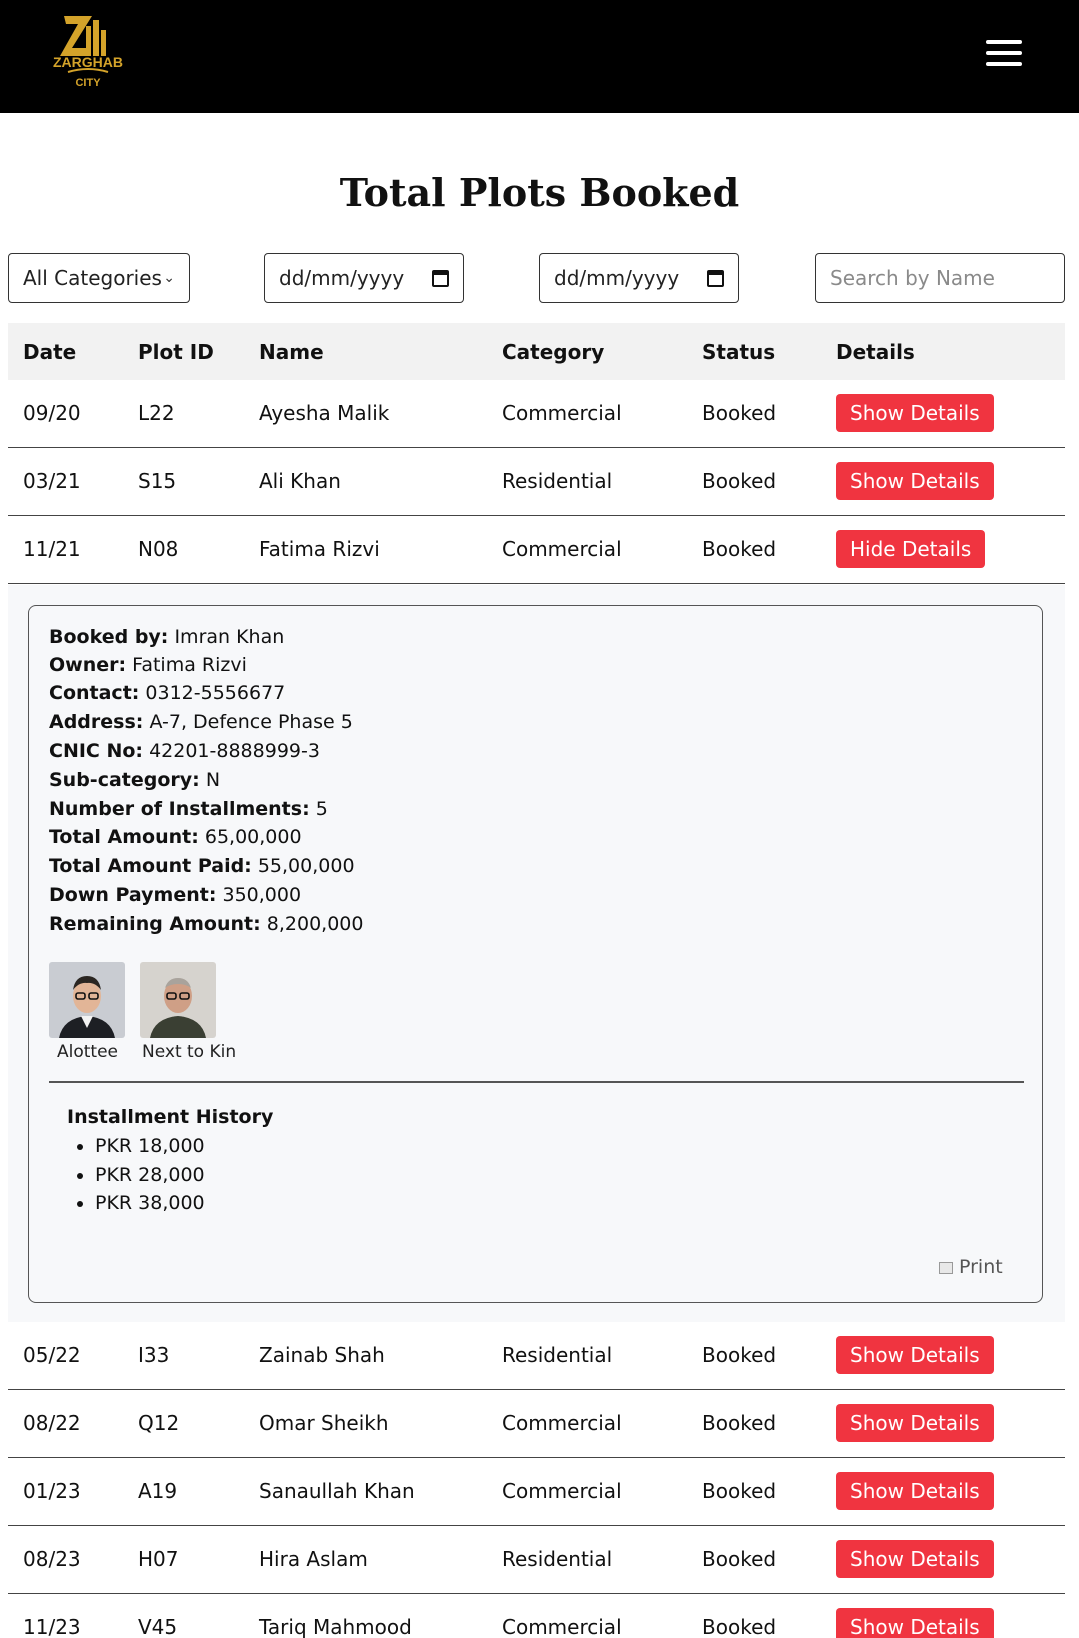 The height and width of the screenshot is (1638, 1079). I want to click on cell-name: Ayesha Malik, so click(324, 413).